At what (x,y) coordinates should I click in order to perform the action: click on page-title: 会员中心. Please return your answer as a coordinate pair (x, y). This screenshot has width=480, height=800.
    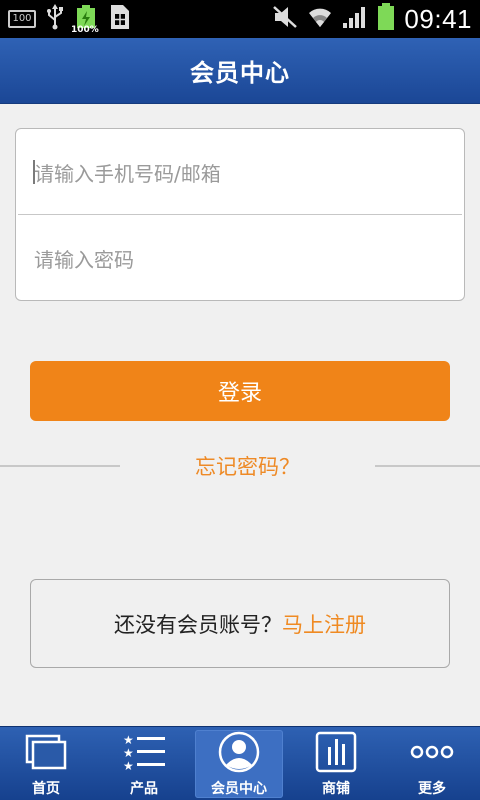
    Looking at the image, I should click on (240, 73).